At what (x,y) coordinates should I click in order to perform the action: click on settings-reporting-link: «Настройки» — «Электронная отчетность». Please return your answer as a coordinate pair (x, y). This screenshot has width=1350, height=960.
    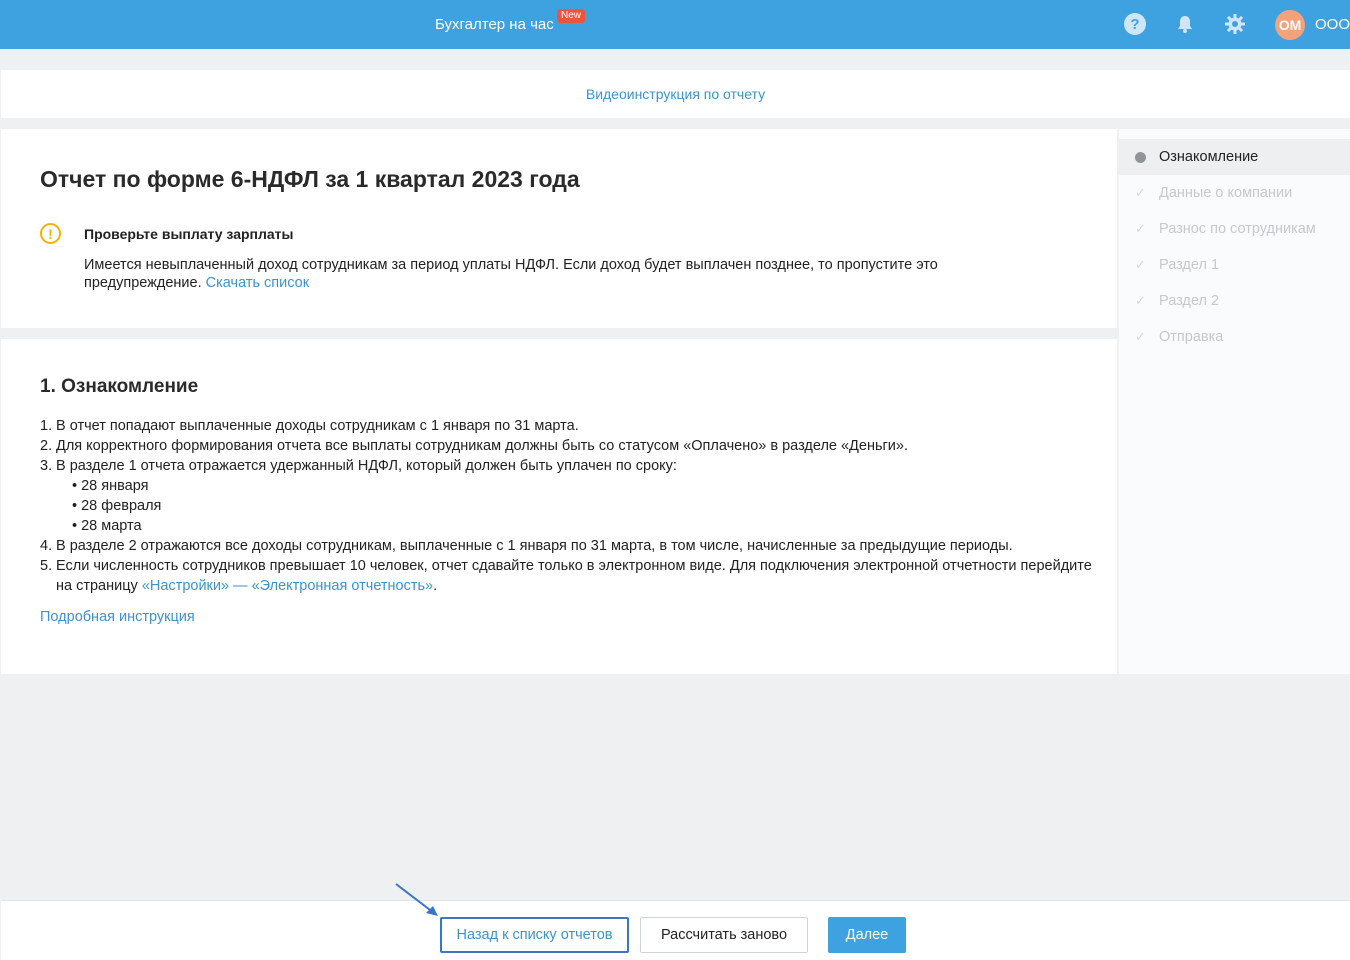
    Looking at the image, I should click on (287, 586).